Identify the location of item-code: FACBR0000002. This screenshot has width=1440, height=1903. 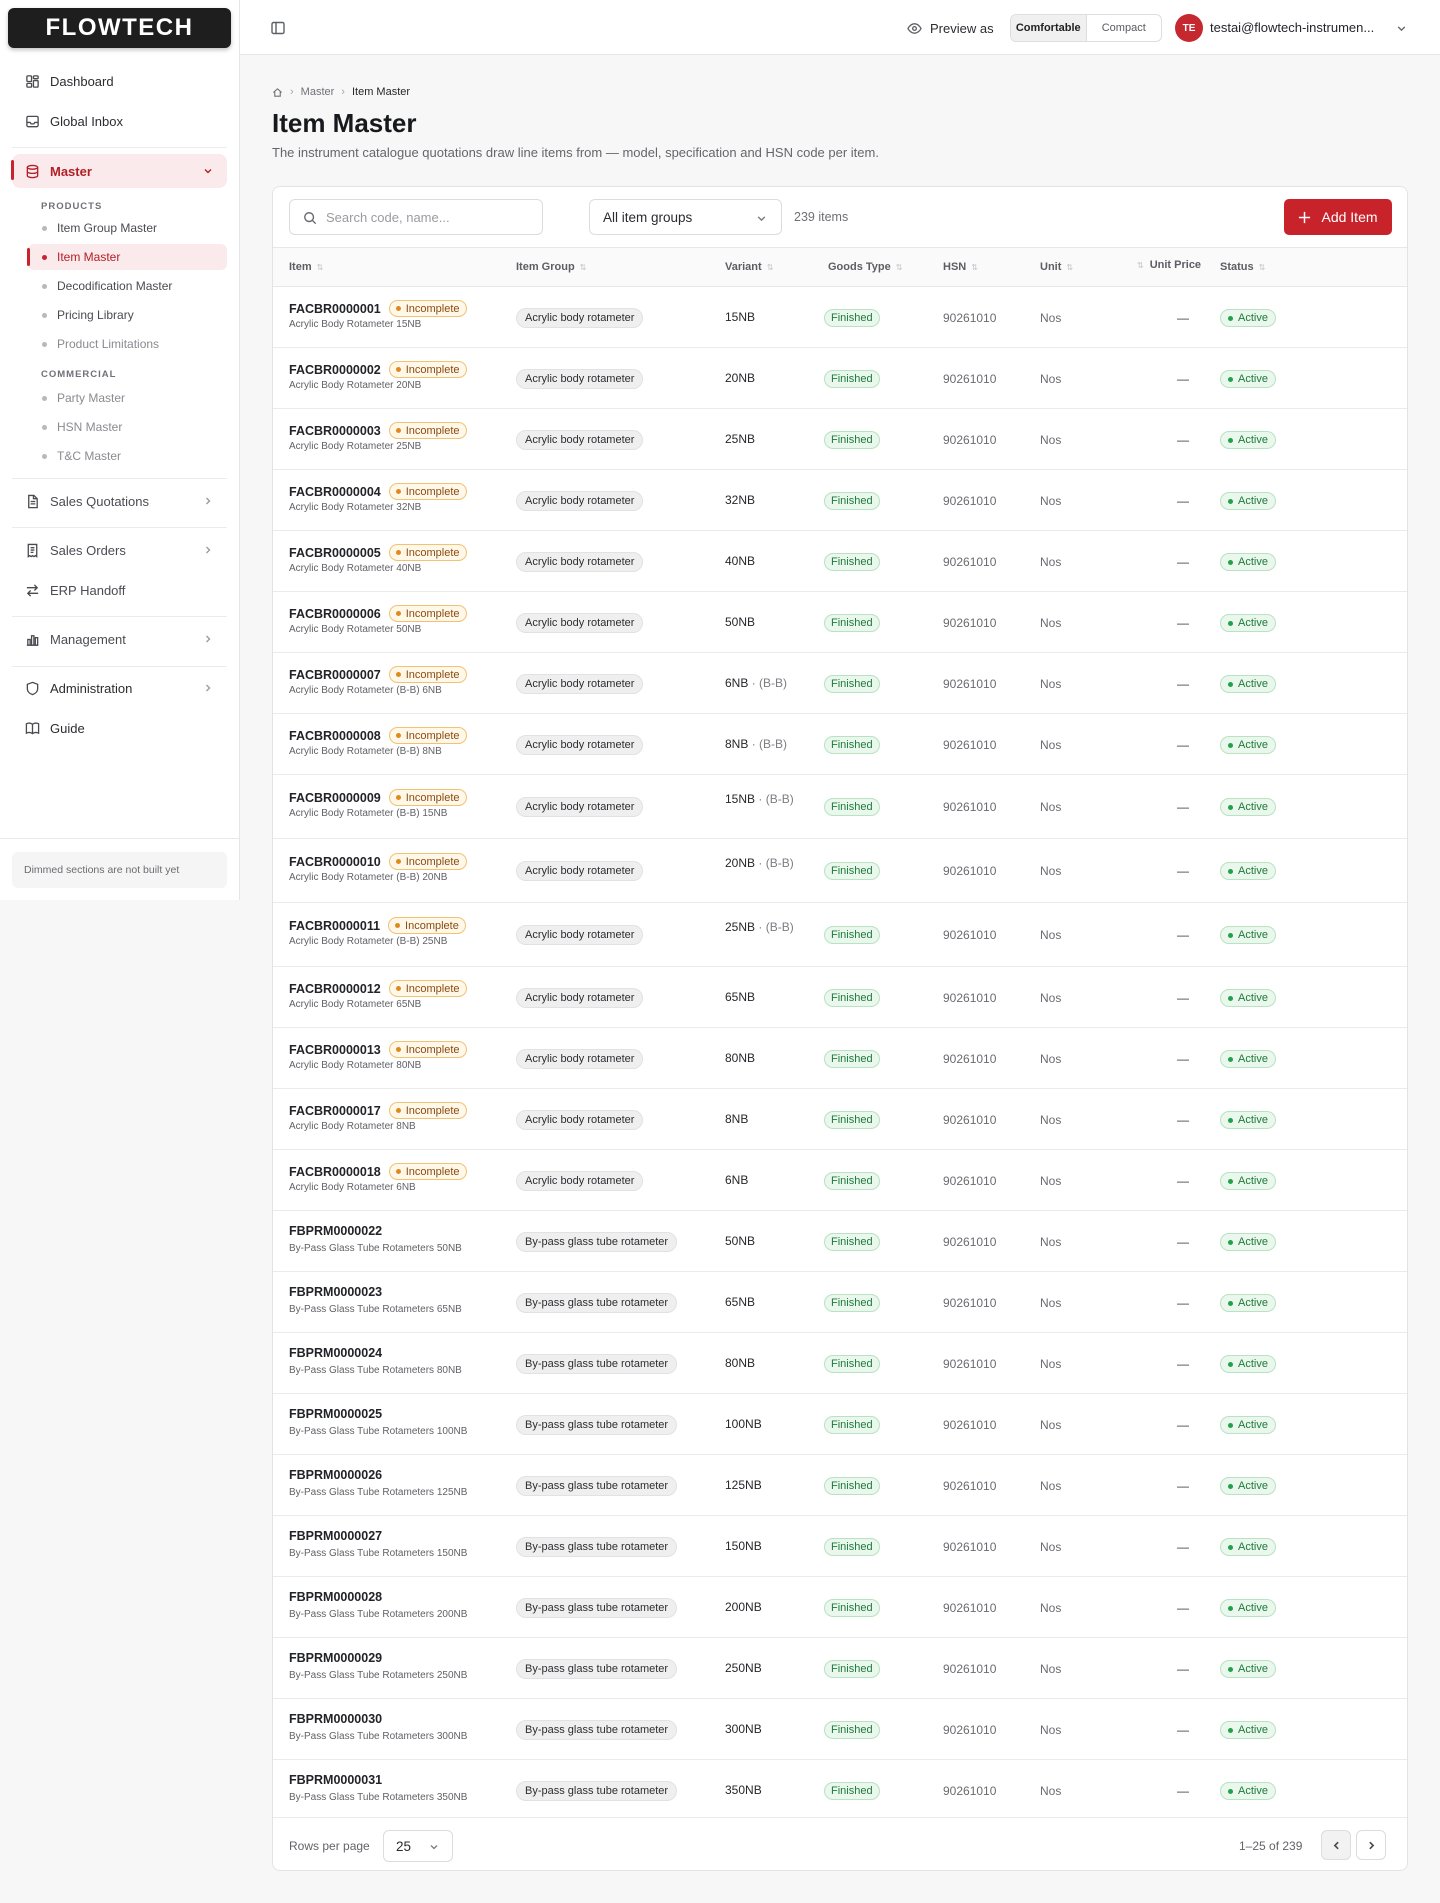
(335, 370).